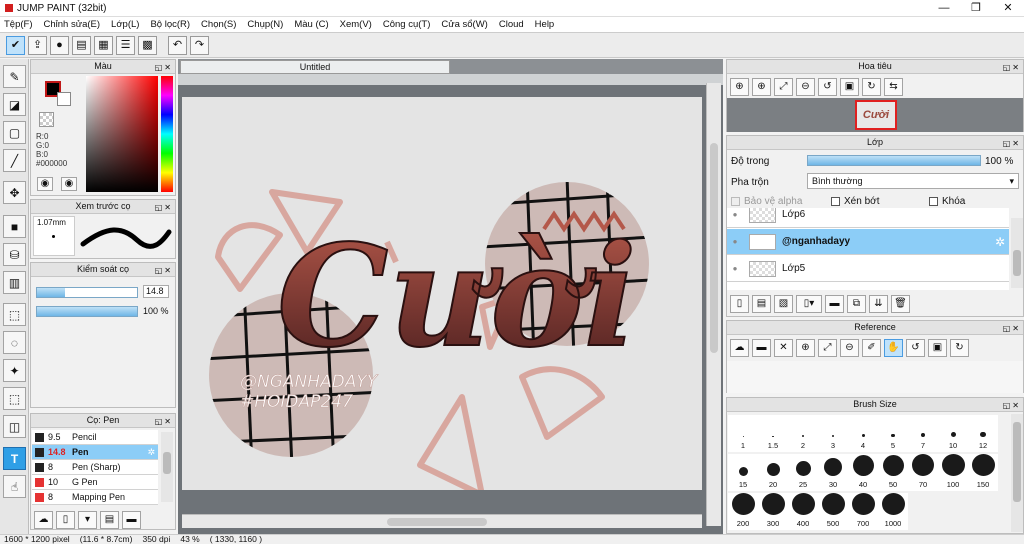 The width and height of the screenshot is (1024, 544). Describe the element at coordinates (14, 398) in the screenshot. I see `select-pen-tool-icon: ⬚` at that location.